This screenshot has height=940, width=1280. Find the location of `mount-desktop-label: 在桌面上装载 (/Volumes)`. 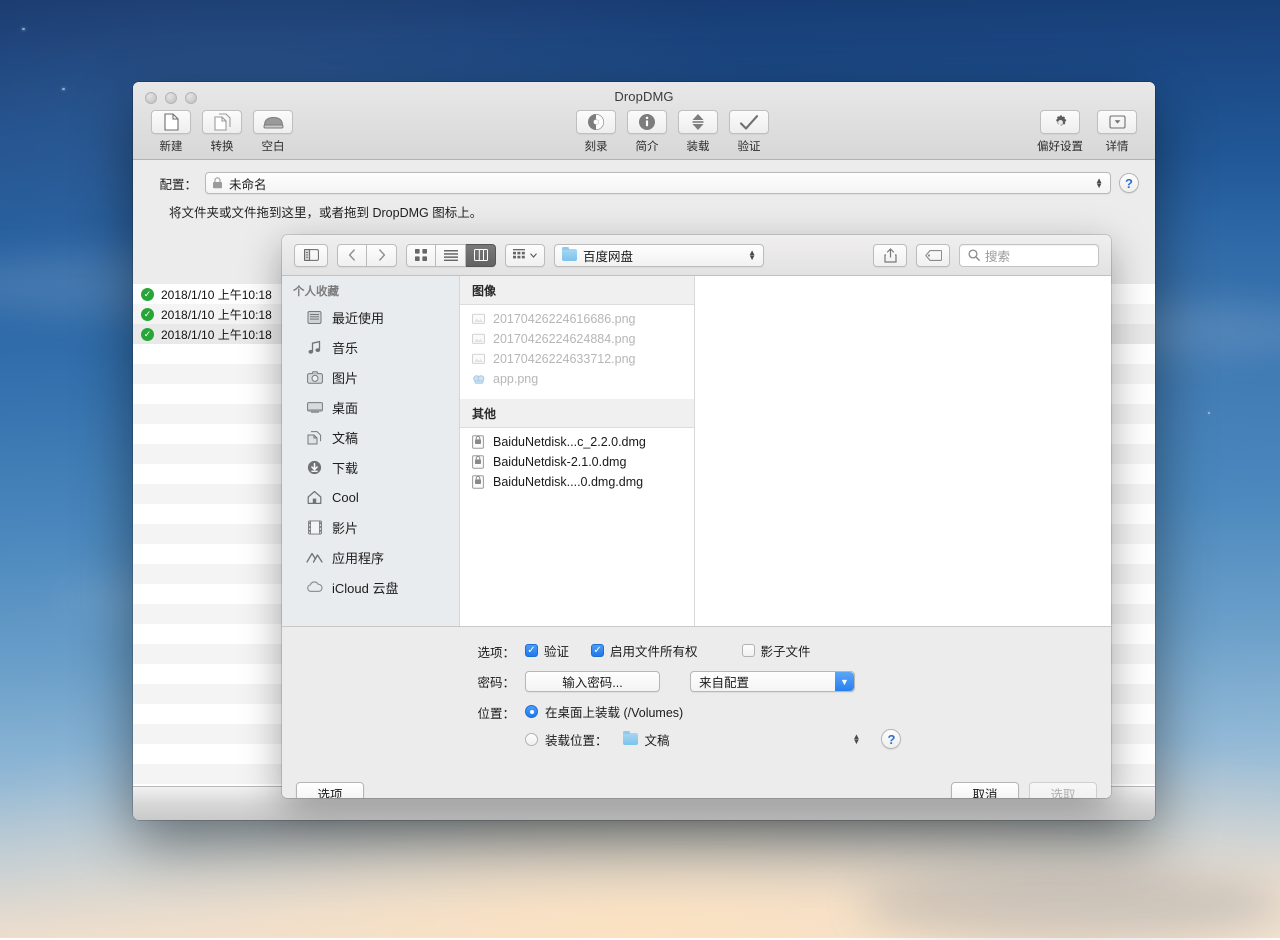

mount-desktop-label: 在桌面上装载 (/Volumes) is located at coordinates (614, 711).